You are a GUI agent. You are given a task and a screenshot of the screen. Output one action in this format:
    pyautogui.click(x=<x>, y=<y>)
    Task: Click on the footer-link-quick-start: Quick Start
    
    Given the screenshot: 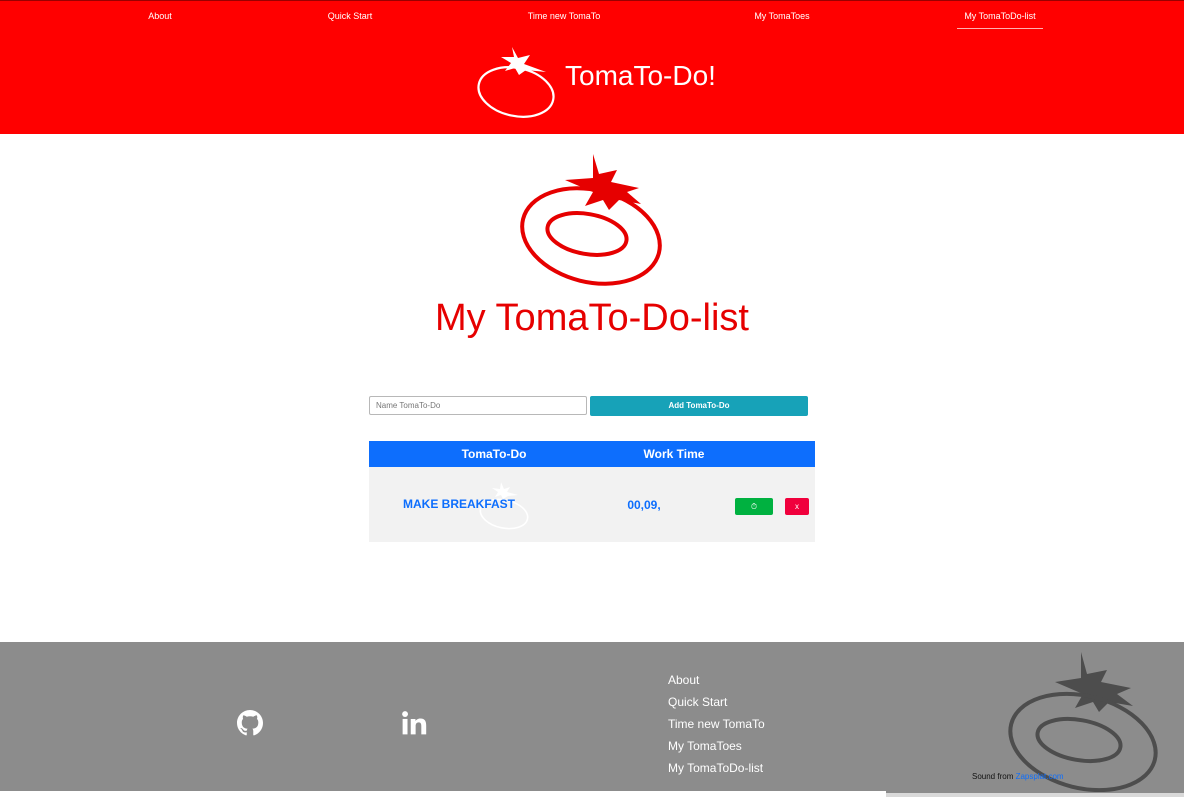 What is the action you would take?
    pyautogui.click(x=716, y=702)
    